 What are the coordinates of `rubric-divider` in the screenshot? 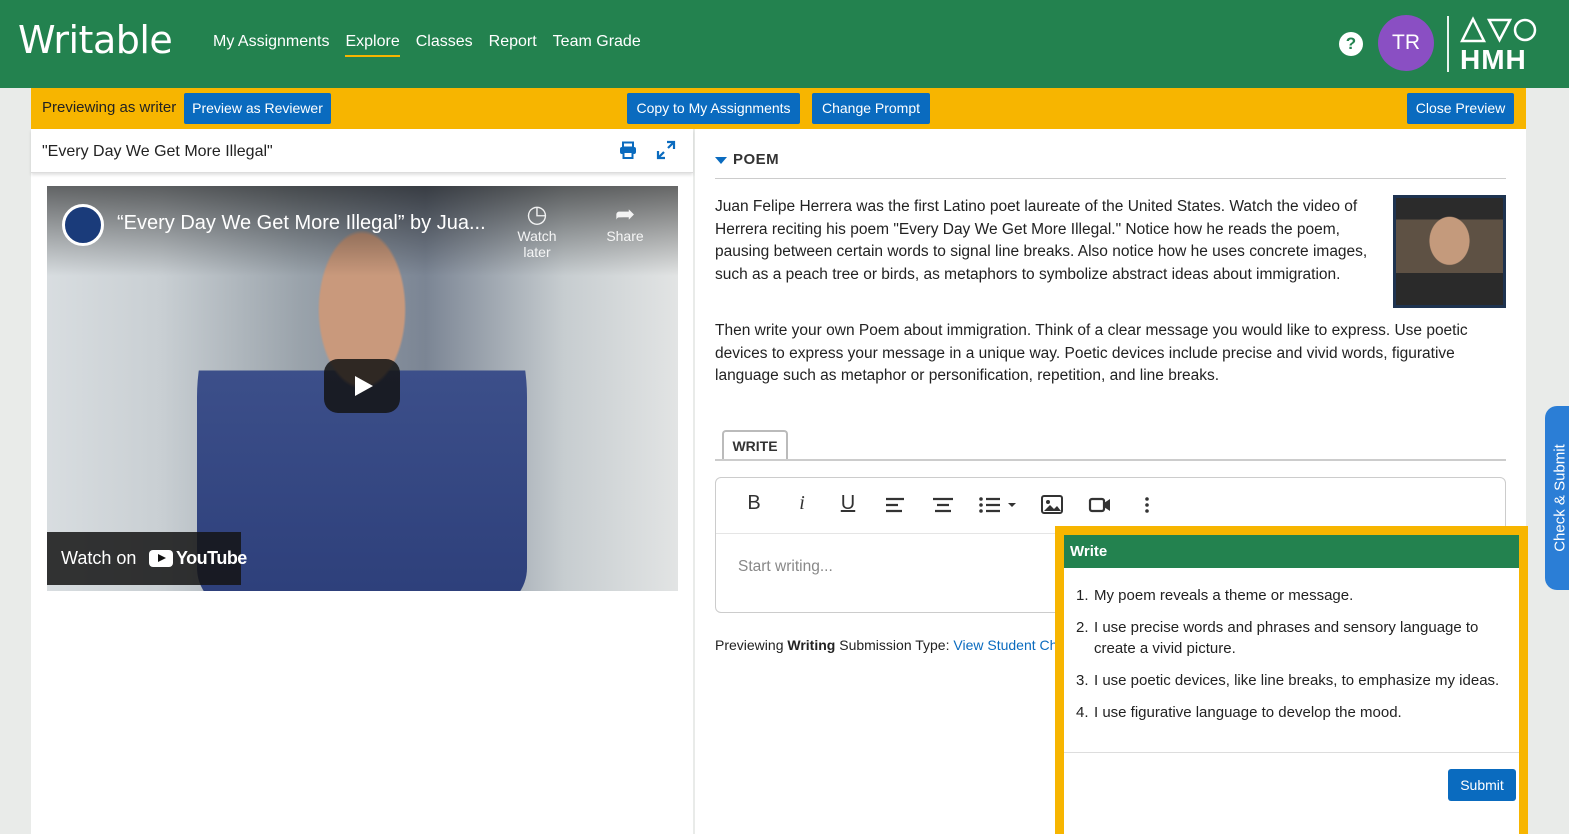 It's located at (1291, 752).